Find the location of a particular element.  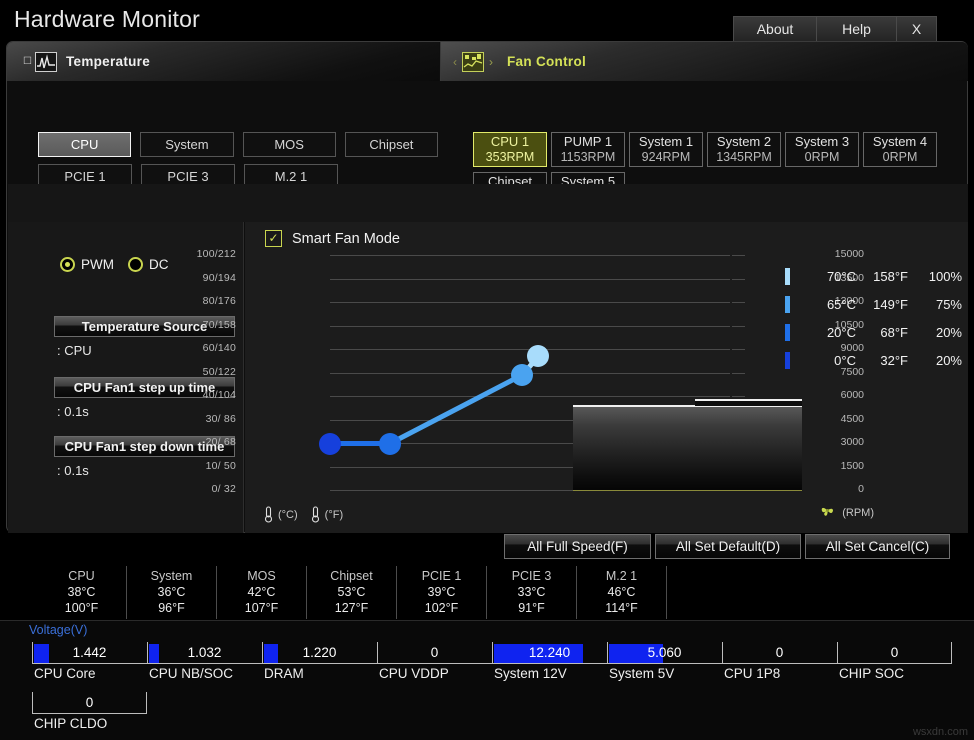

fan-tab-cpu1-name: CPU 1 is located at coordinates (510, 141).